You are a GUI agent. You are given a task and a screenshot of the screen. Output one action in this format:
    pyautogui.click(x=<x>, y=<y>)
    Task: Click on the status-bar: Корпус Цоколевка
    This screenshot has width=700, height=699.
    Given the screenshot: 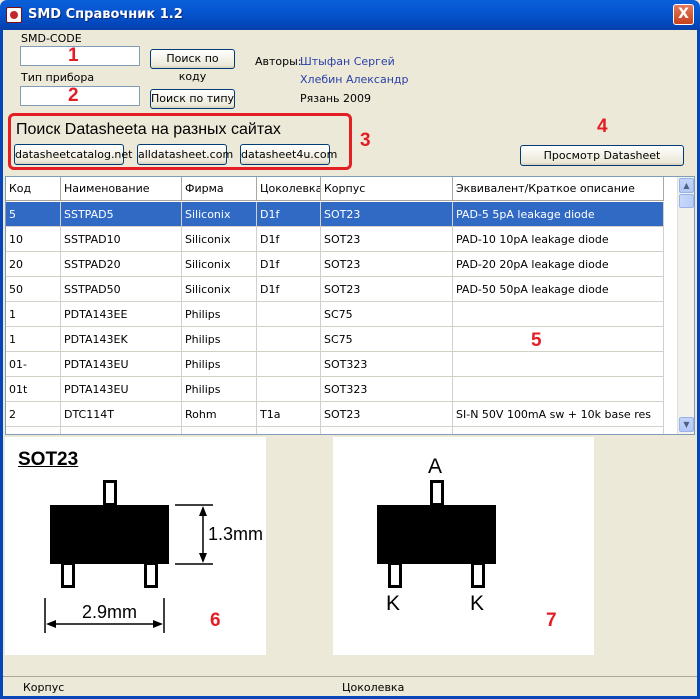 What is the action you would take?
    pyautogui.click(x=350, y=686)
    